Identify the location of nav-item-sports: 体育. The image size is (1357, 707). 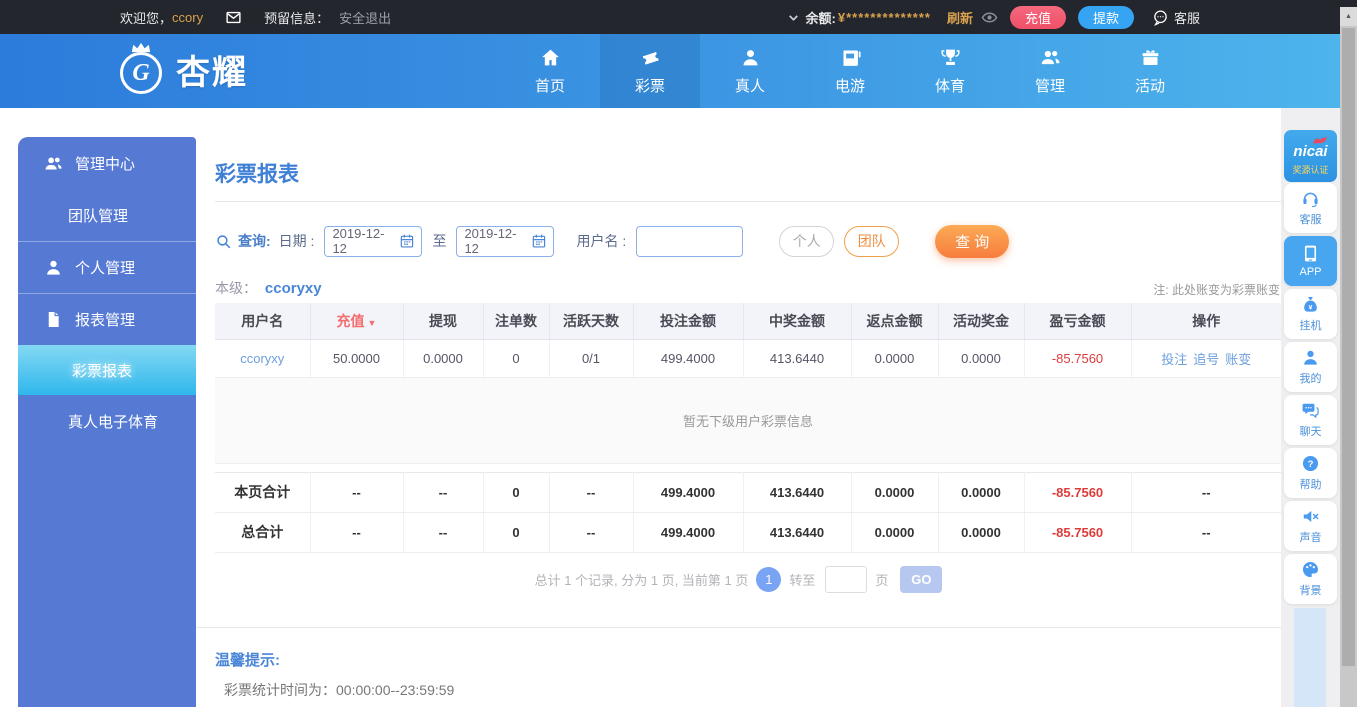
(950, 71).